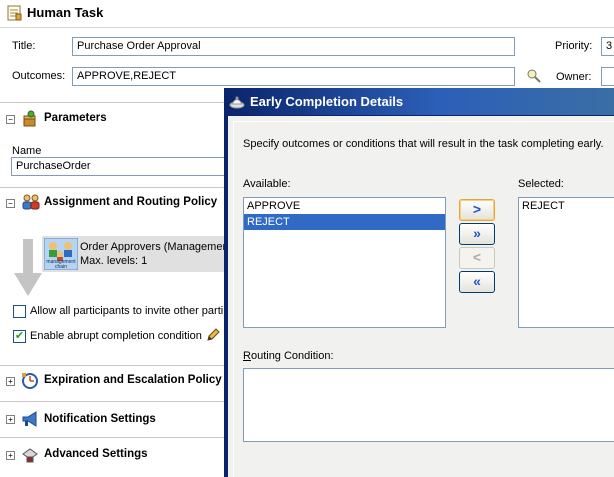 The image size is (614, 477). Describe the element at coordinates (31, 202) in the screenshot. I see `assignment-icon` at that location.